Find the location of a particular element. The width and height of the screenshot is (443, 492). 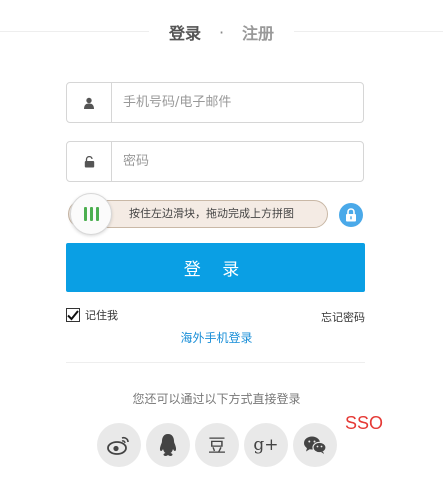

captcha-slider-text: 按住左边滑块，拖动完成上方拼图 is located at coordinates (211, 213).